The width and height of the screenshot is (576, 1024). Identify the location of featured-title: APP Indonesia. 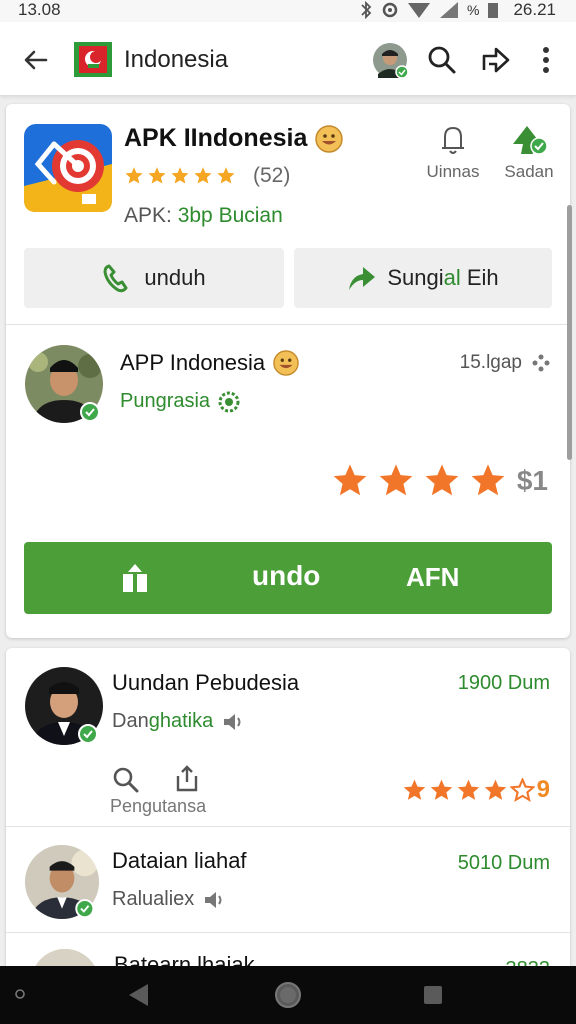
(209, 363).